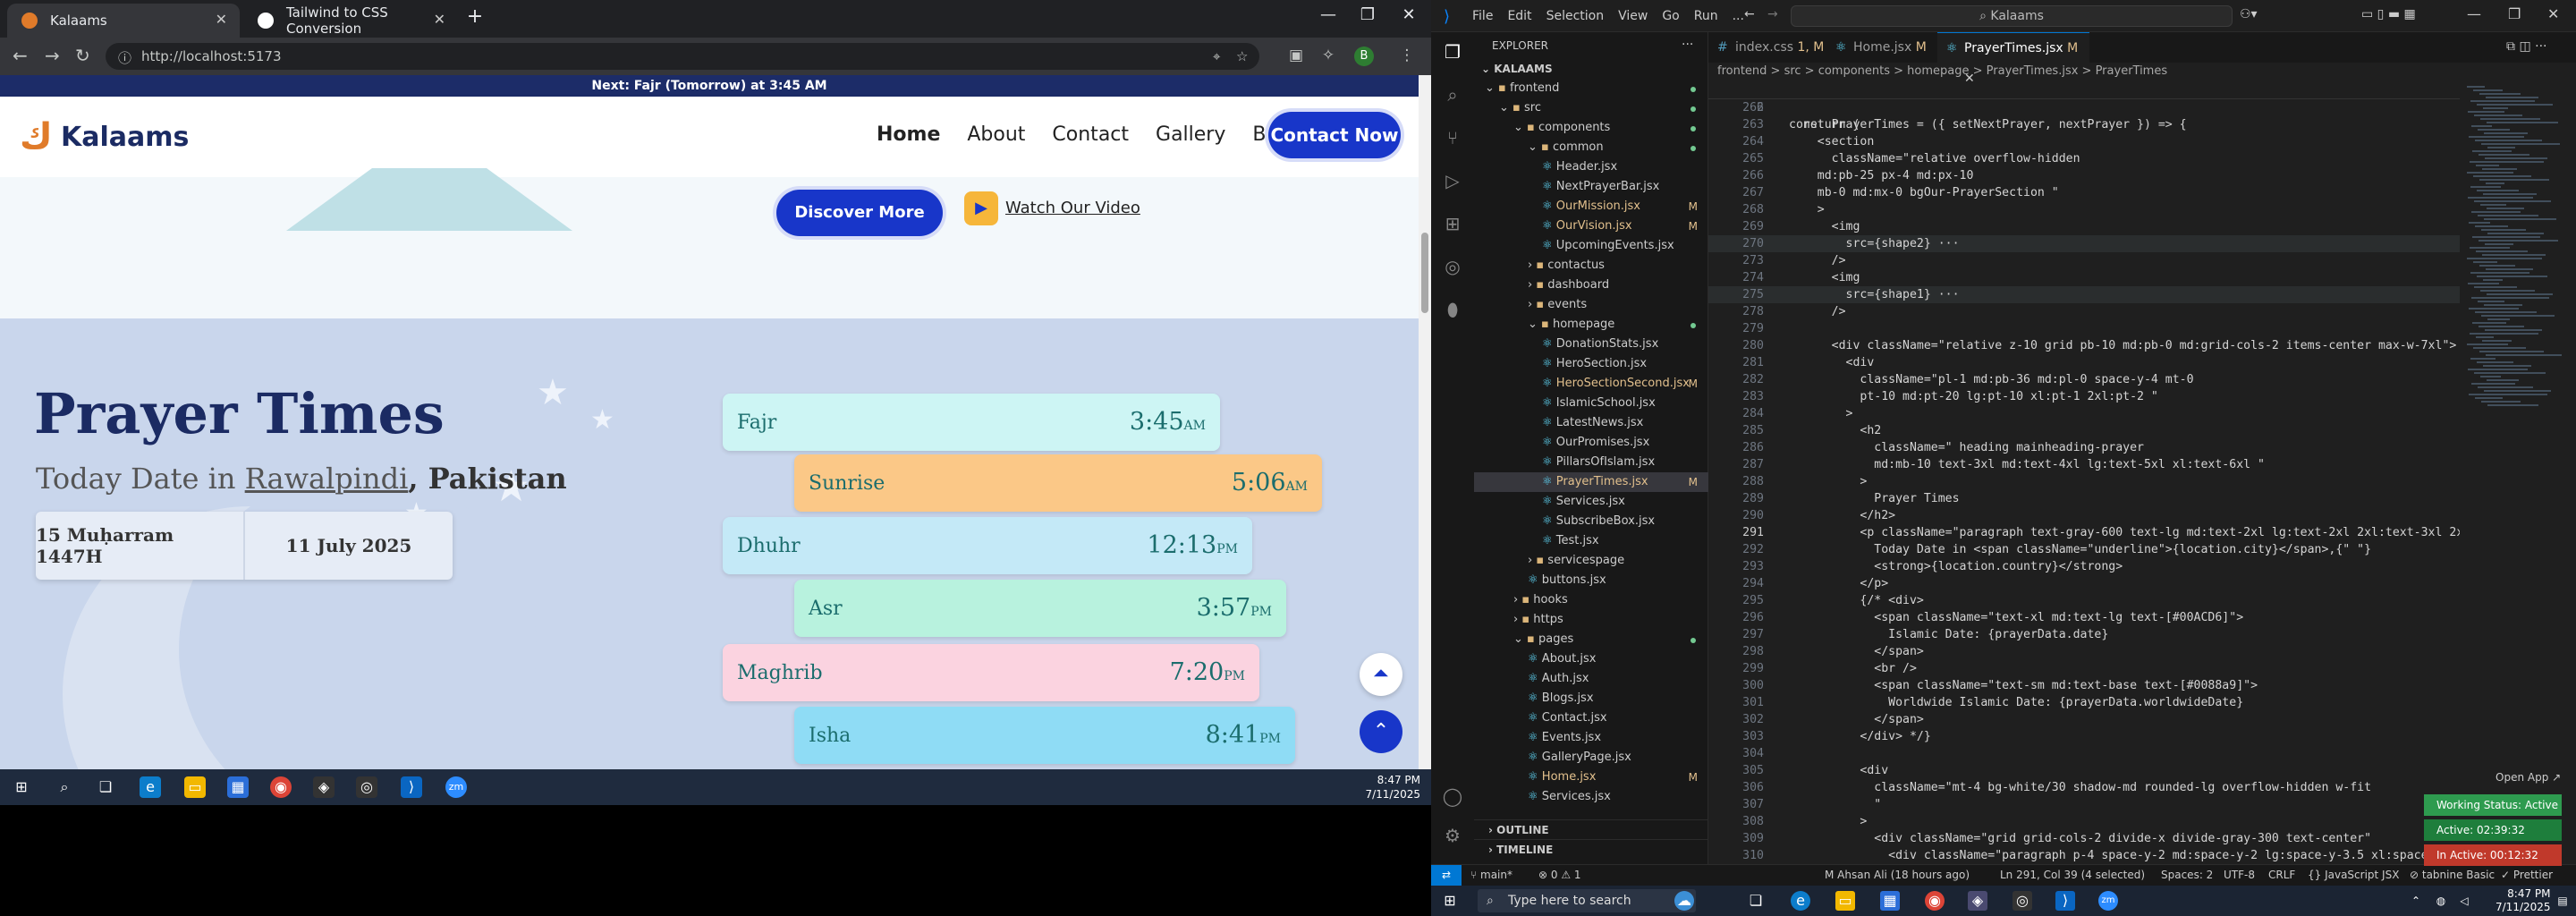  Describe the element at coordinates (2416, 901) in the screenshot. I see `tray-chevron-icon: ⌃` at that location.